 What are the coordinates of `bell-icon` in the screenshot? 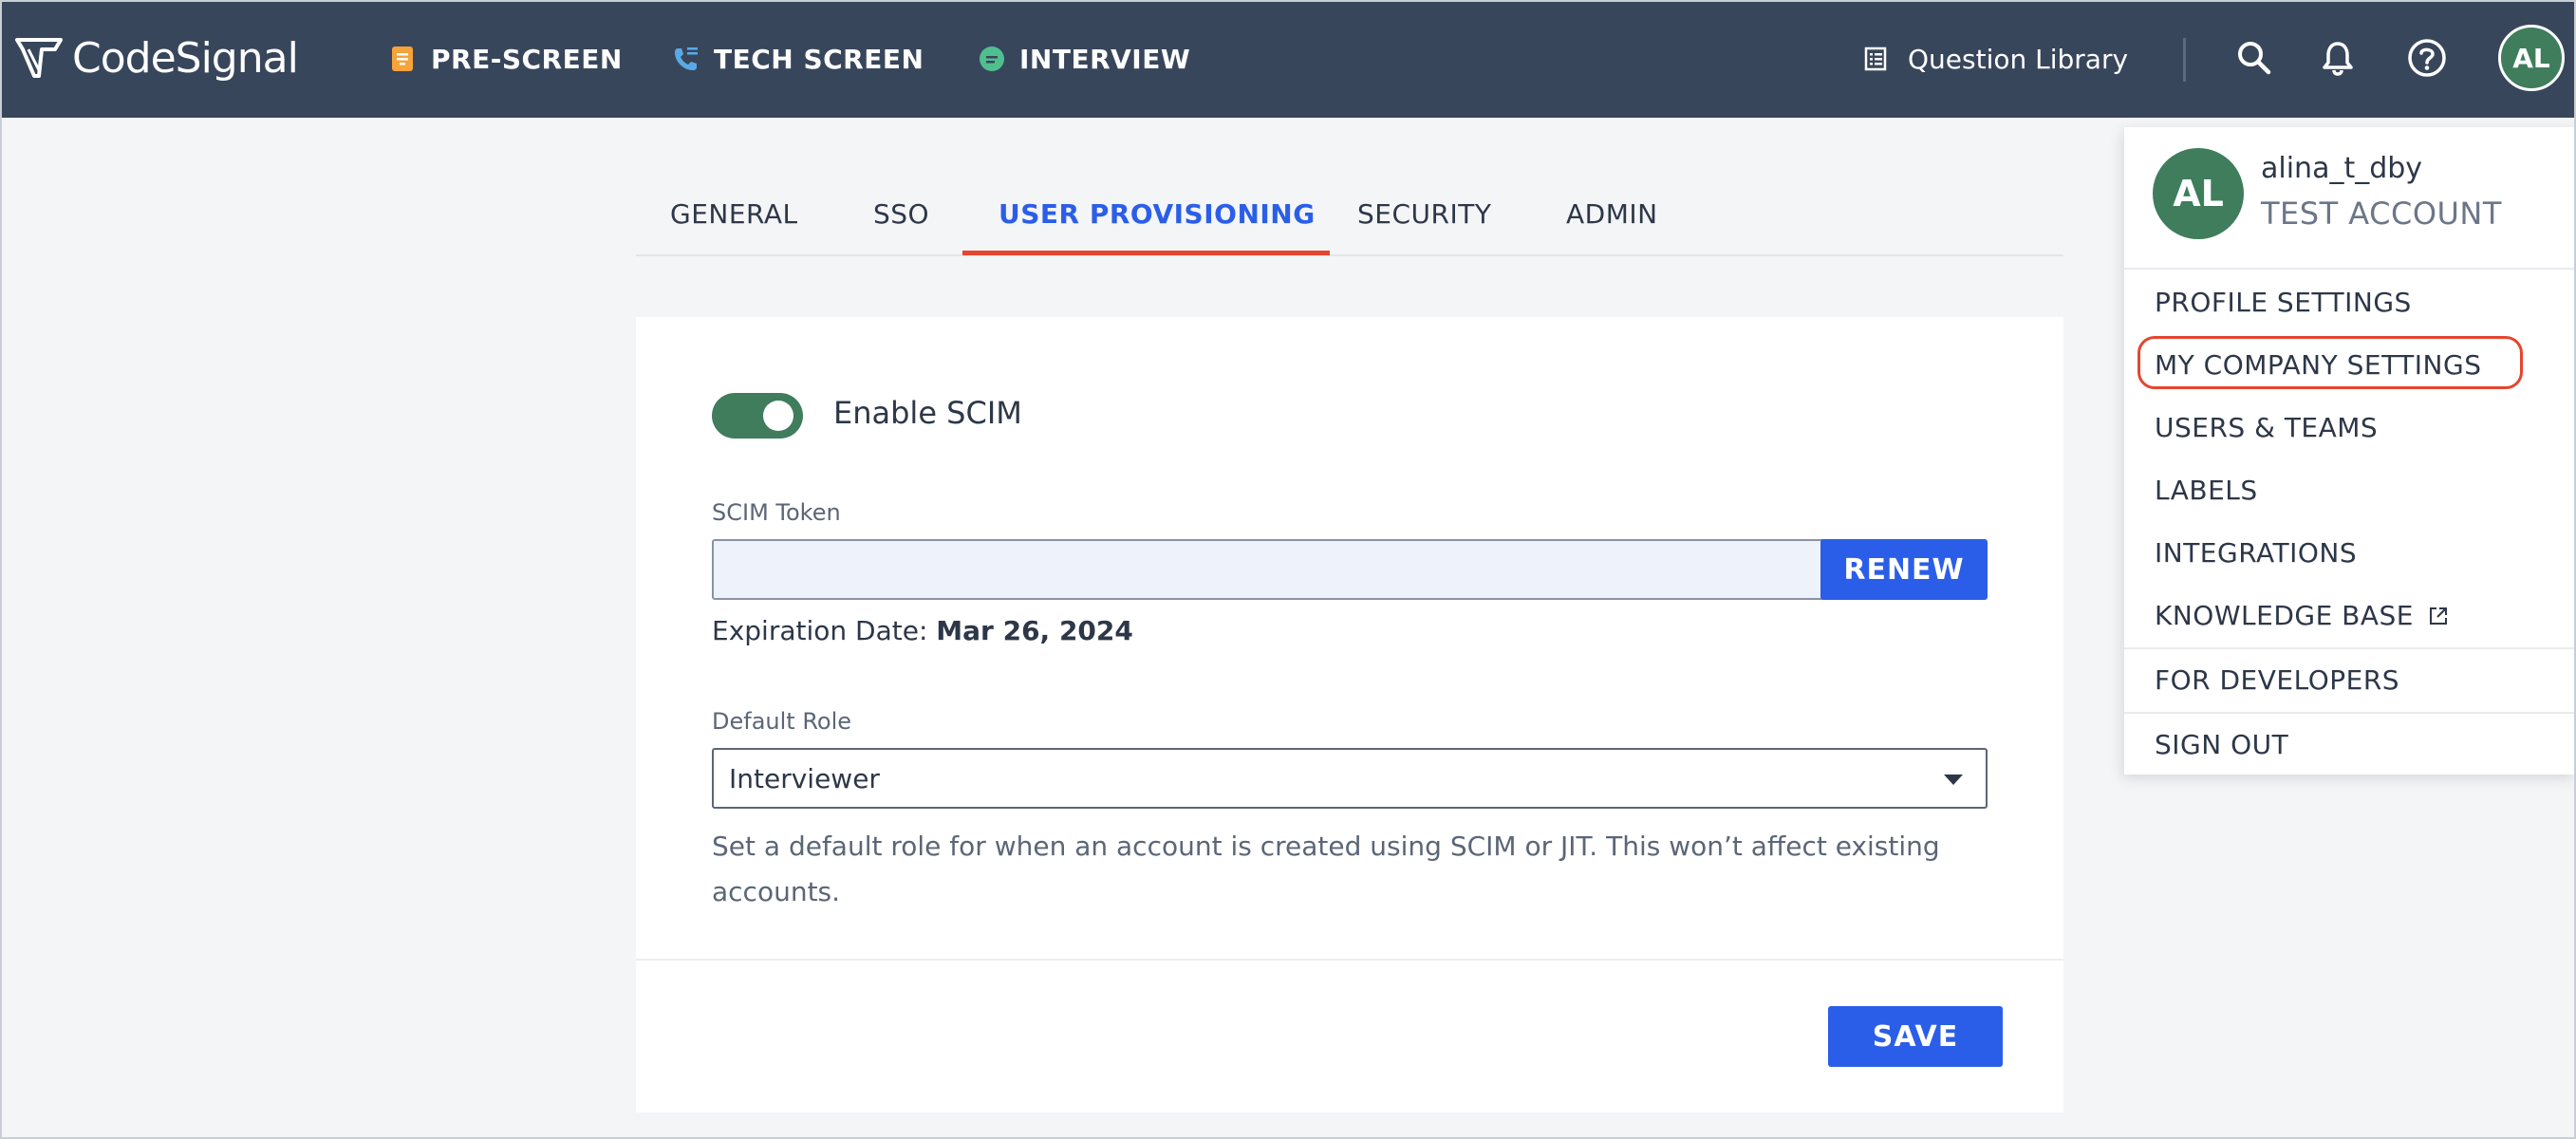 It's located at (2338, 59).